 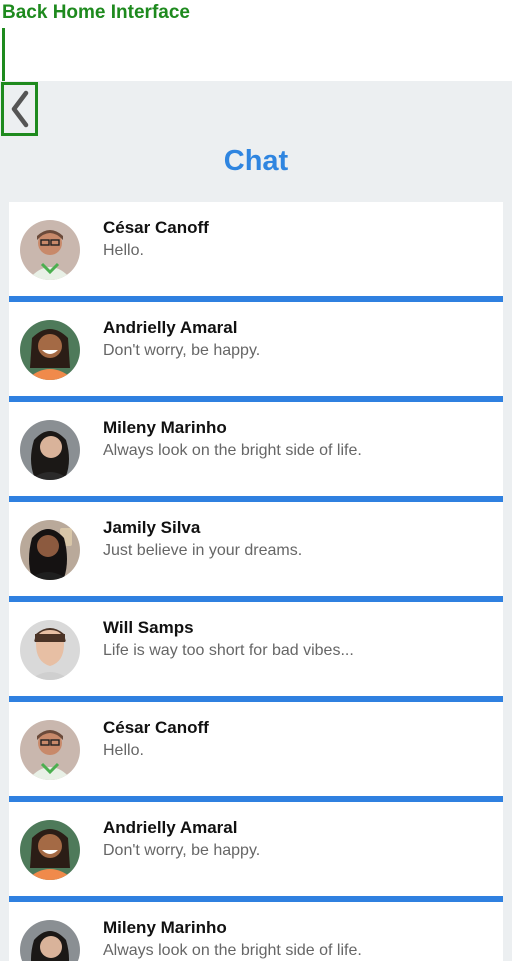 What do you see at coordinates (96, 12) in the screenshot?
I see `annotation-label: Back Home Interface` at bounding box center [96, 12].